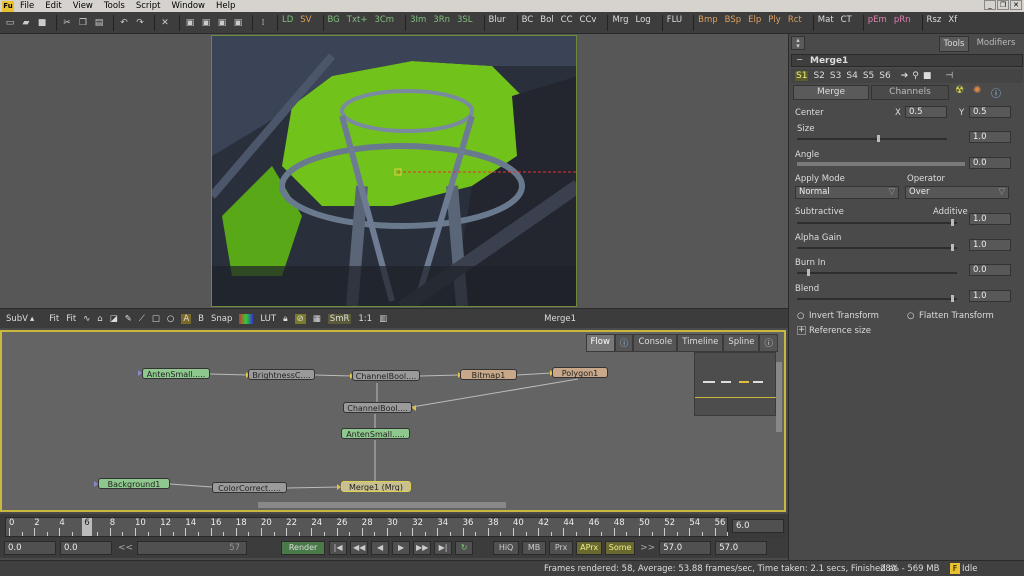  I want to click on link-icon: ⚲, so click(915, 76).